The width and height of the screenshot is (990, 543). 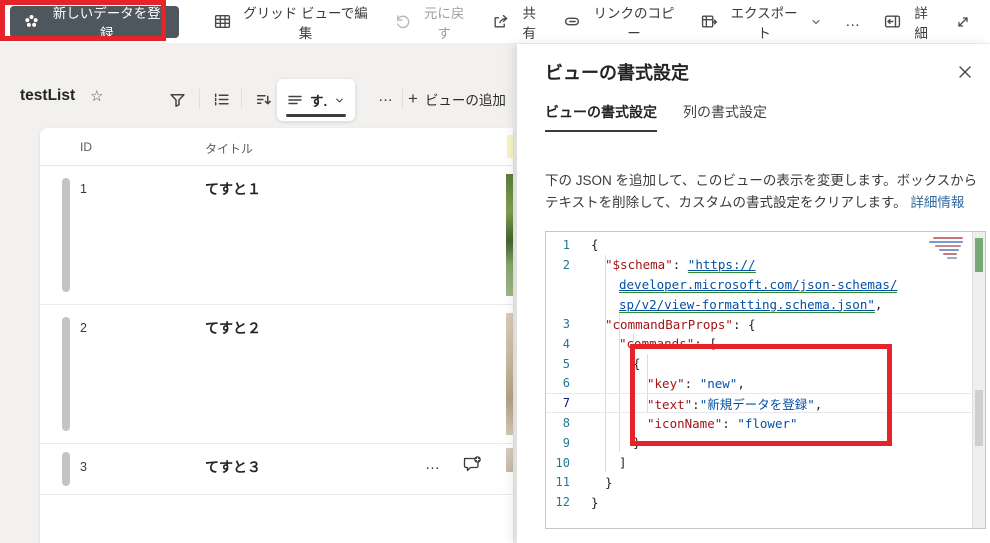 What do you see at coordinates (892, 21) in the screenshot?
I see `open-pane-icon` at bounding box center [892, 21].